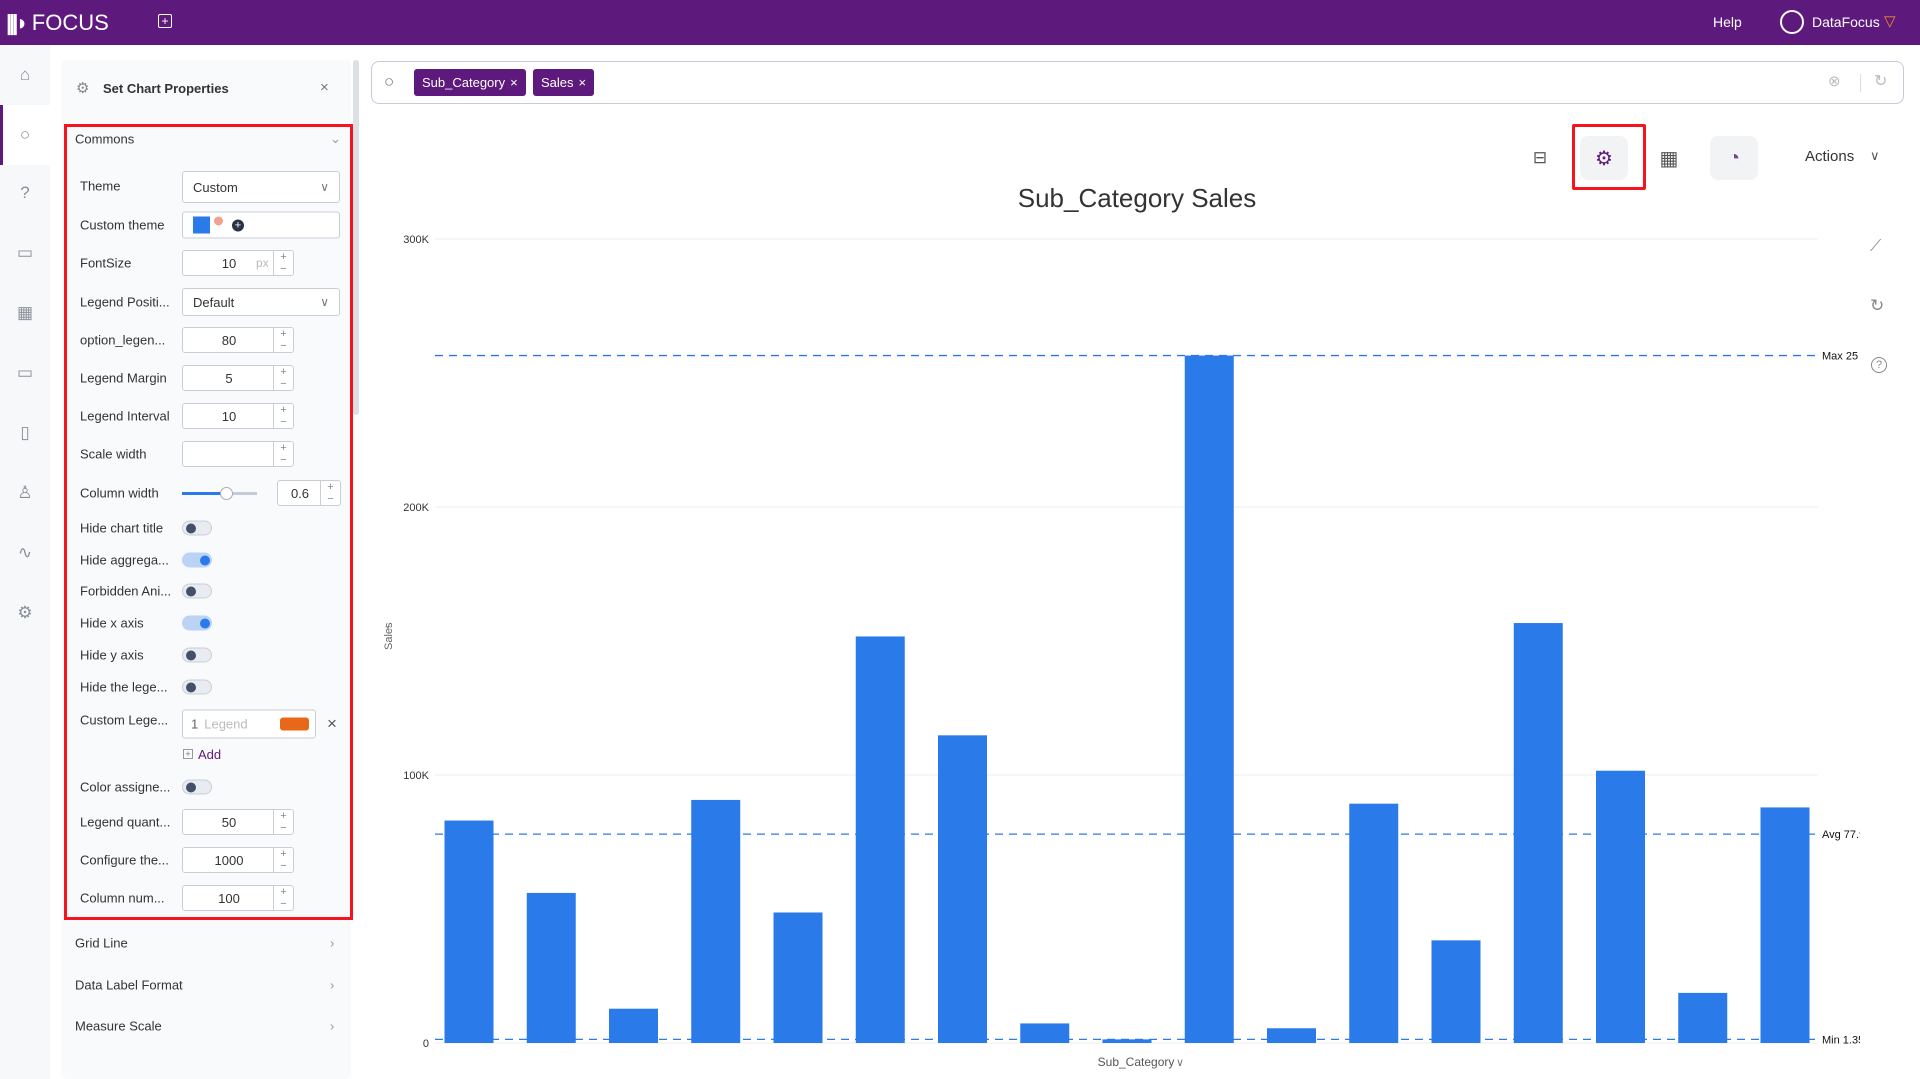  I want to click on legend-name-input: Legend, so click(225, 724).